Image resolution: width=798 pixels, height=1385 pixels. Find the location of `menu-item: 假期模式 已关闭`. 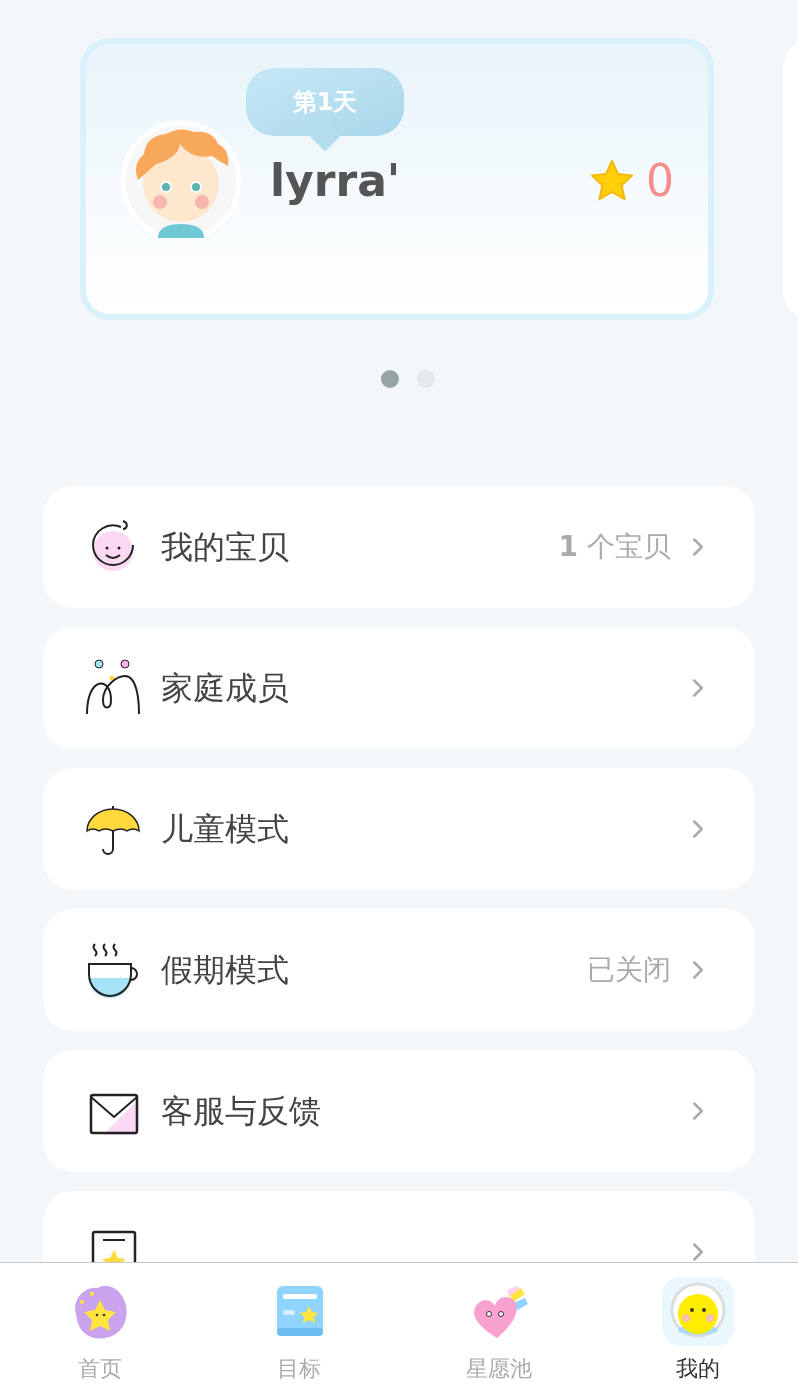

menu-item: 假期模式 已关闭 is located at coordinates (399, 970).